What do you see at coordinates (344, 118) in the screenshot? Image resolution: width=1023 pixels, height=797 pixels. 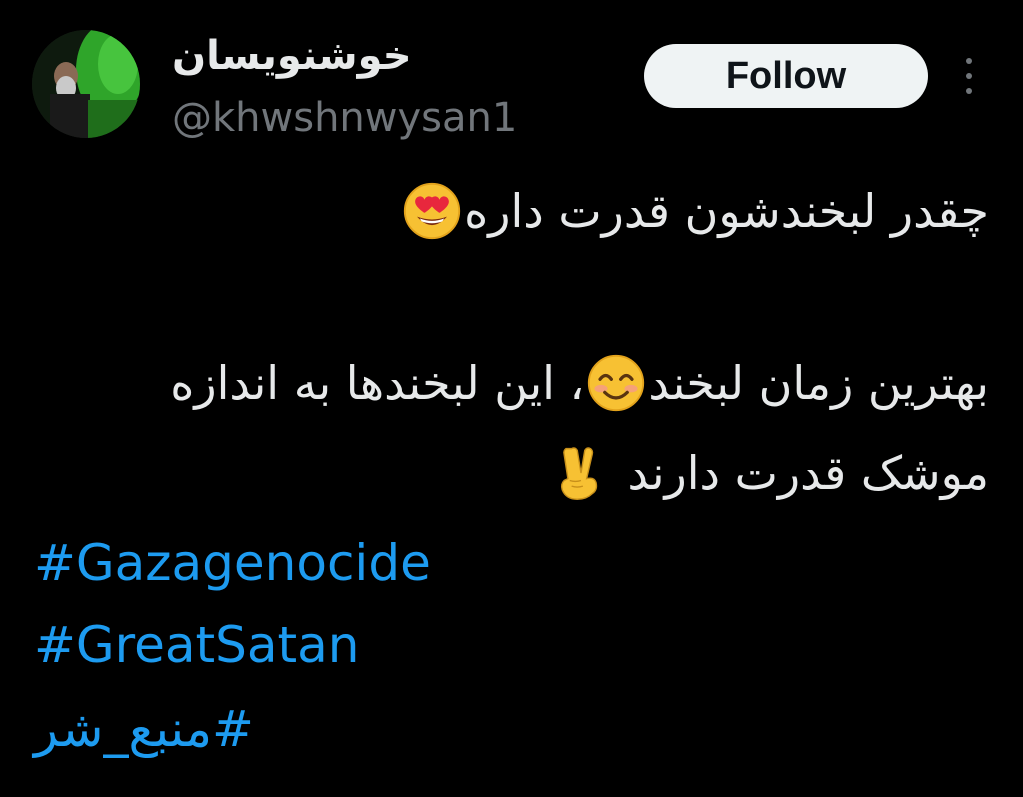 I see `author-handle: @khwshnwysan1` at bounding box center [344, 118].